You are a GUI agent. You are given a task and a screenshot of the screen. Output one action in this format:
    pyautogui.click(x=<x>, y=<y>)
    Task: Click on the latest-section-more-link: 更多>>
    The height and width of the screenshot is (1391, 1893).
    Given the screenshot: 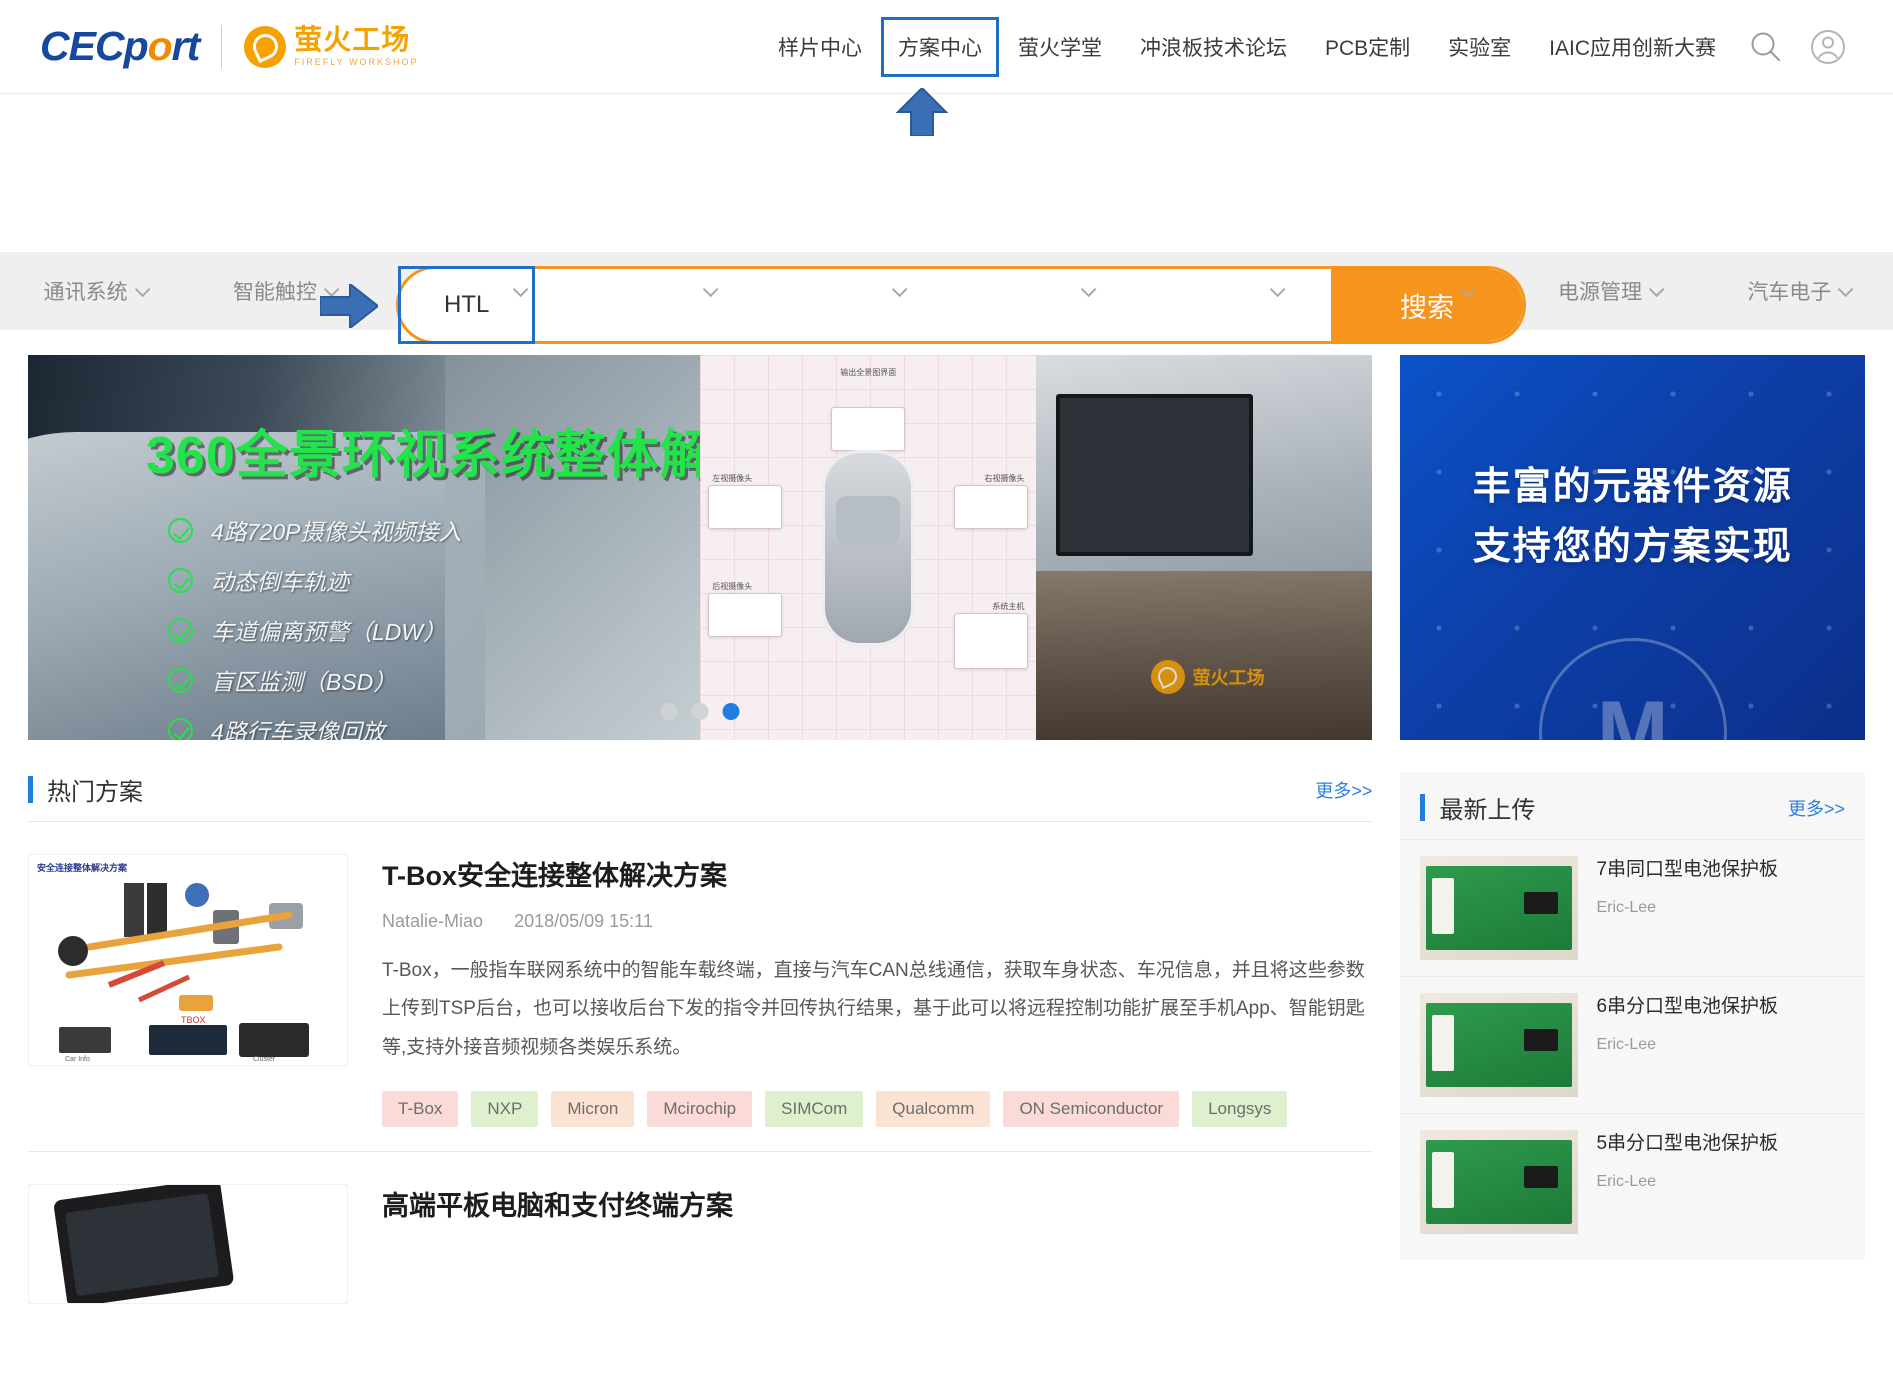 What is the action you would take?
    pyautogui.click(x=1816, y=808)
    